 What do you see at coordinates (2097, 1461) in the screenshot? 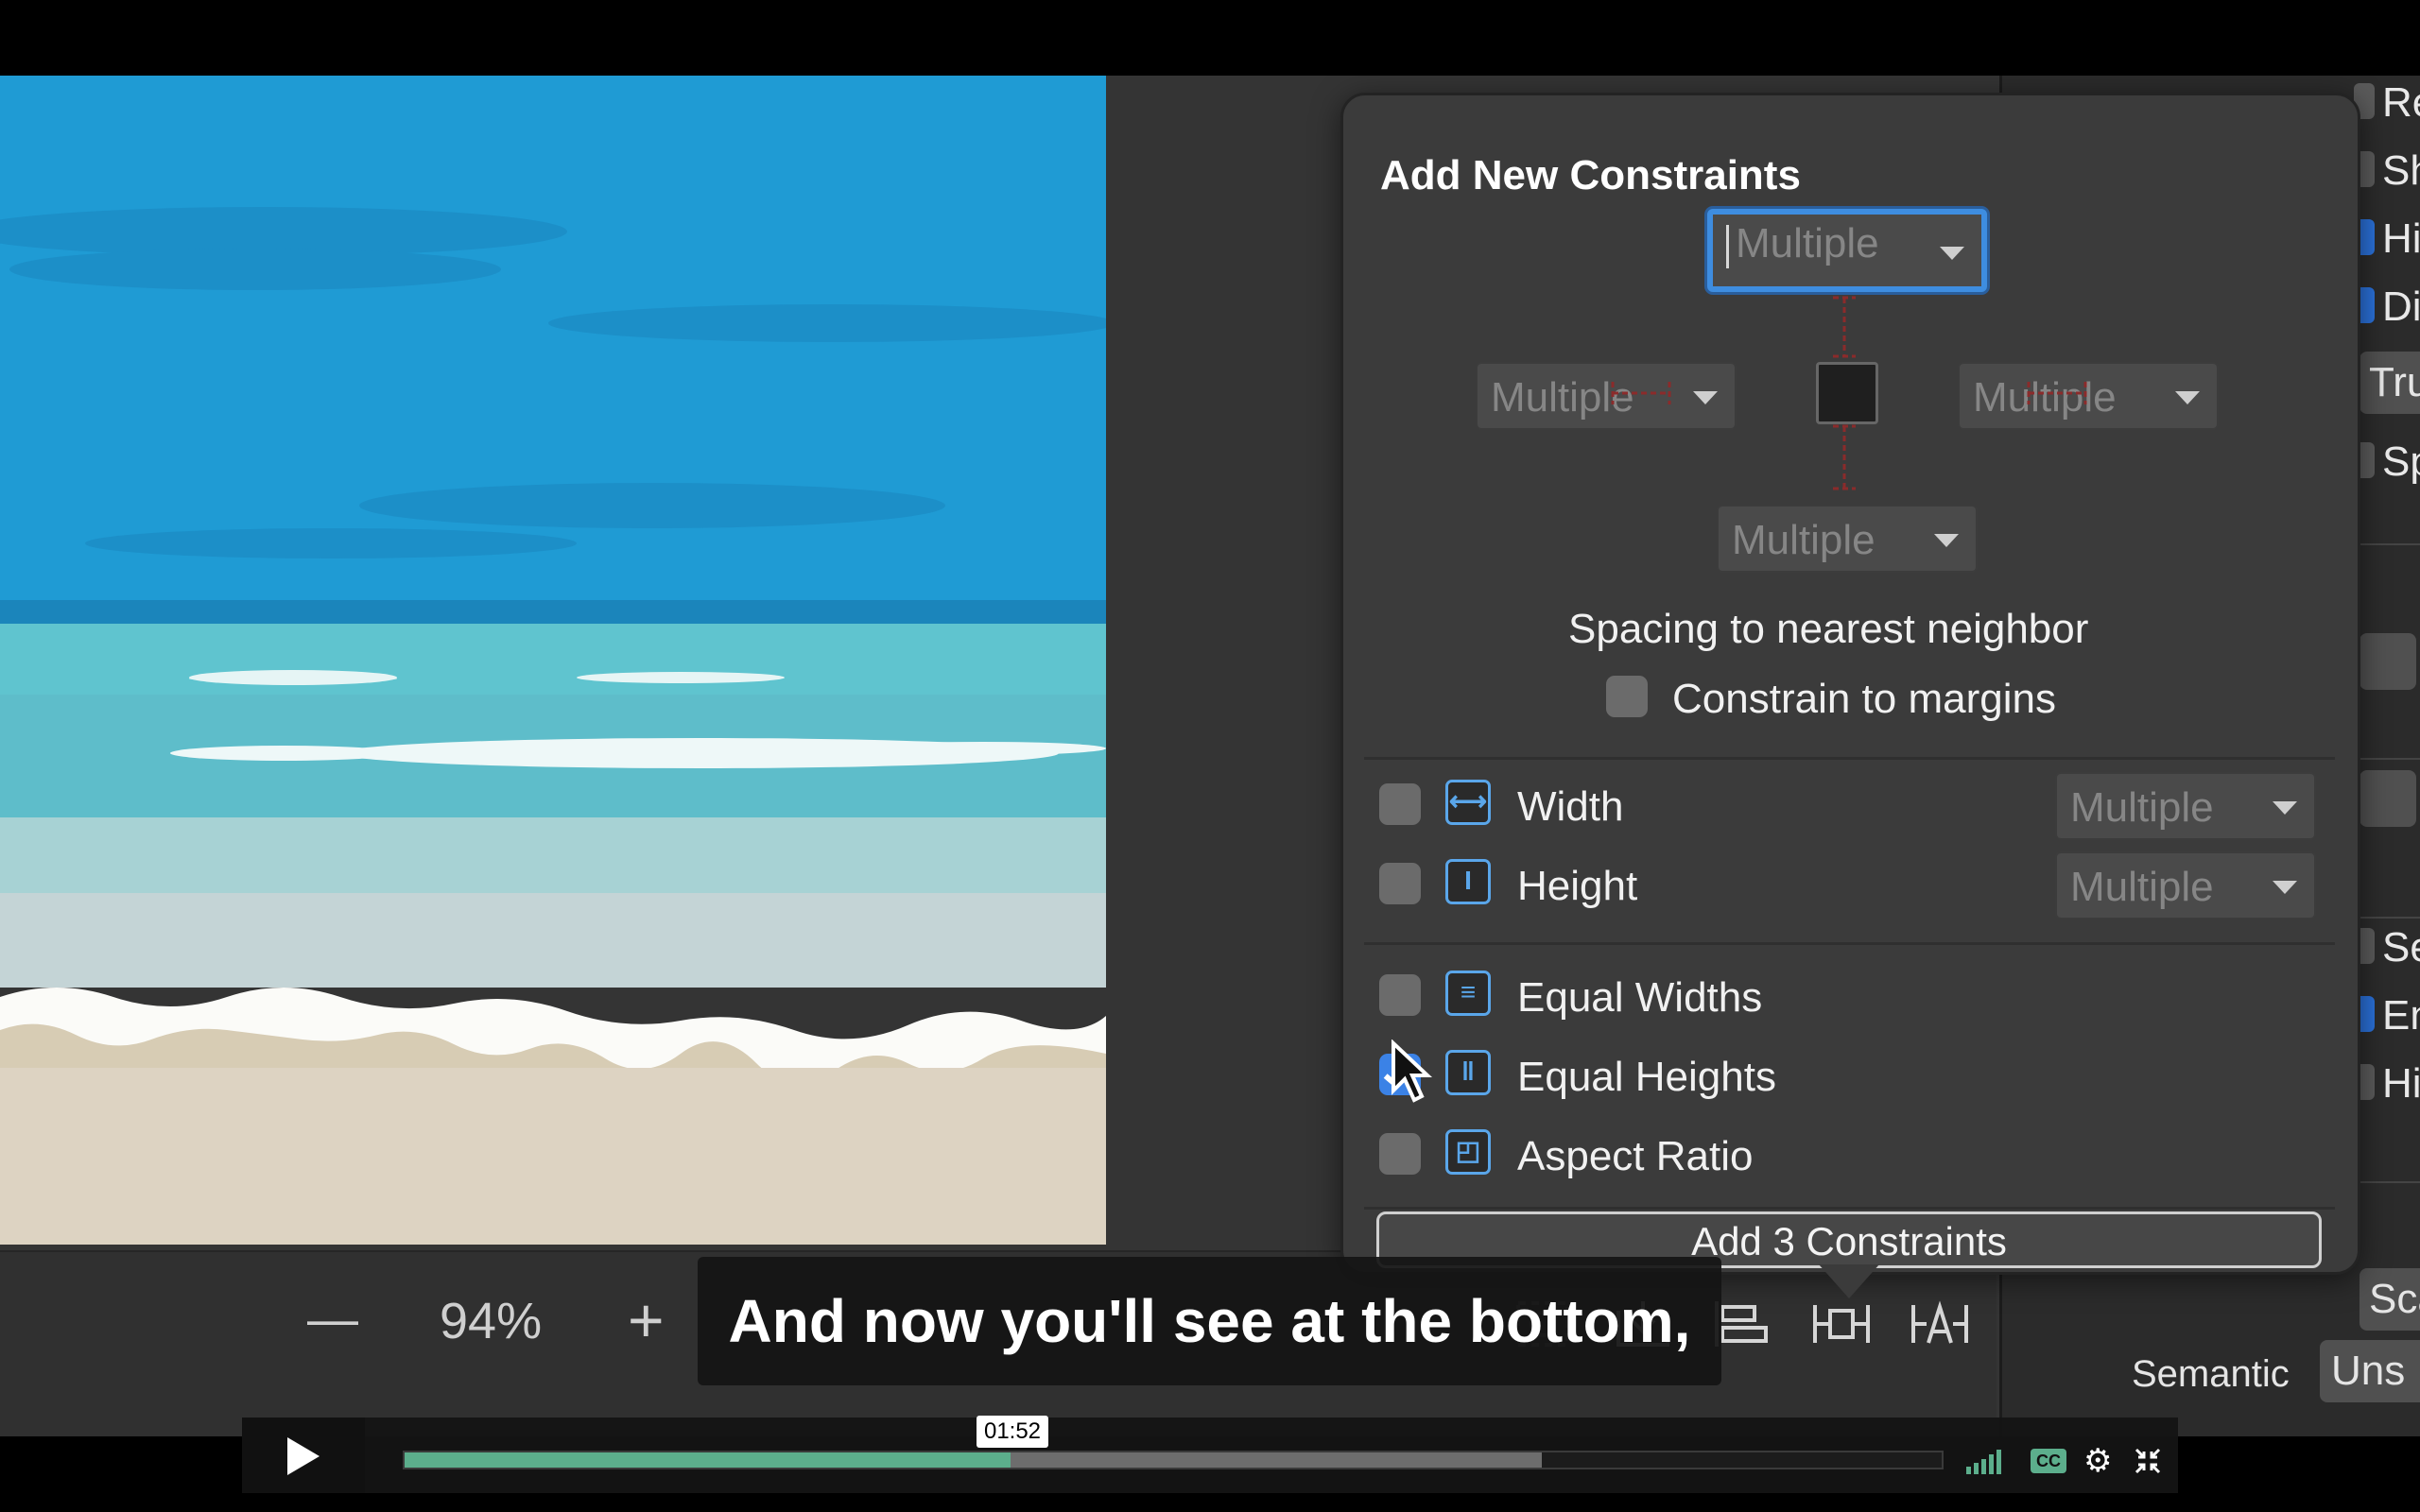
I see `settings-gear-icon: ⚙` at bounding box center [2097, 1461].